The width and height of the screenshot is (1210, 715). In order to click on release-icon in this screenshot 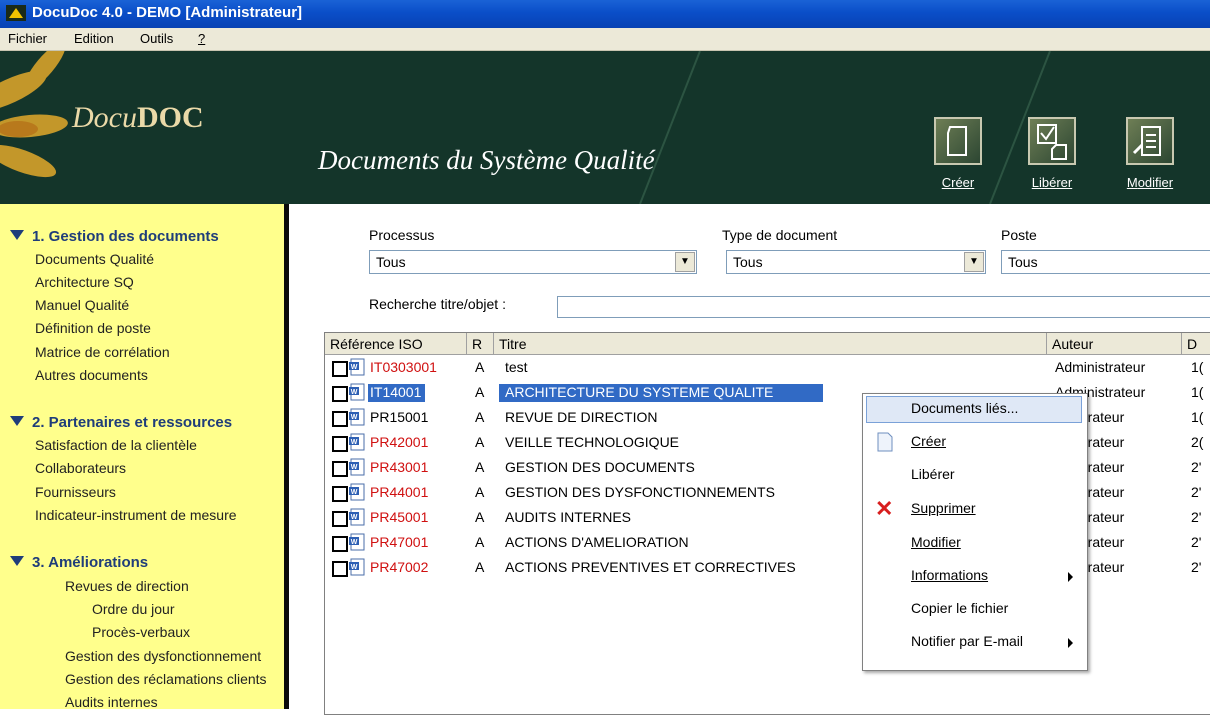, I will do `click(1052, 141)`.